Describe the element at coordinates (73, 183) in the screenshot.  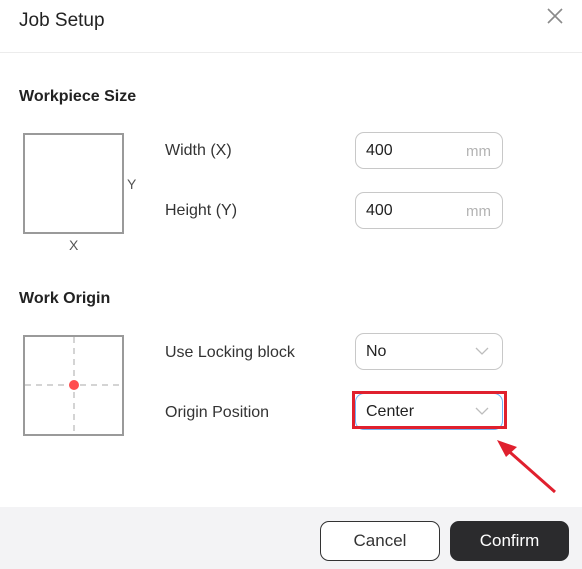
I see `workpiece-size-diagram` at that location.